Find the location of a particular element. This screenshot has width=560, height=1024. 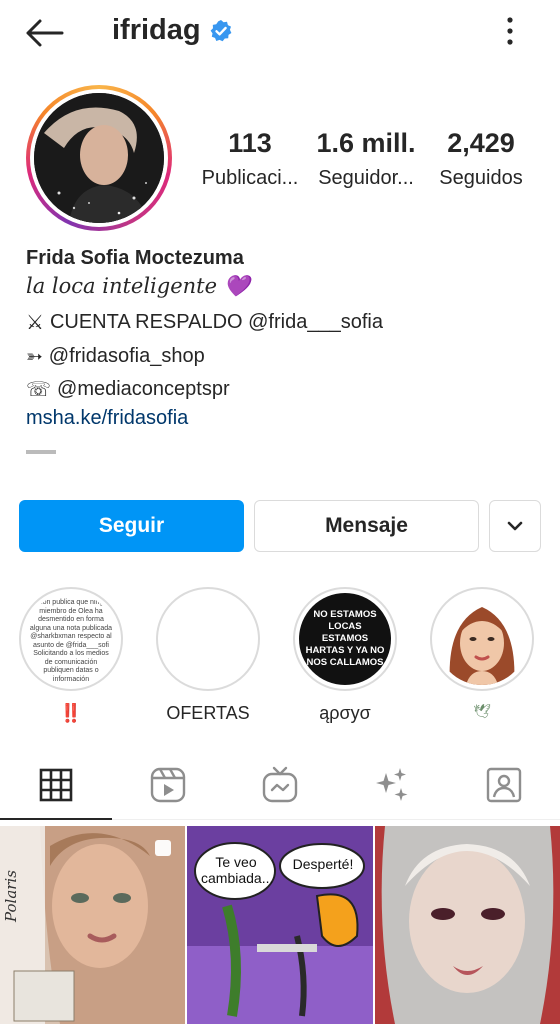

post-2-bubble-2: Desperté! is located at coordinates (323, 864).